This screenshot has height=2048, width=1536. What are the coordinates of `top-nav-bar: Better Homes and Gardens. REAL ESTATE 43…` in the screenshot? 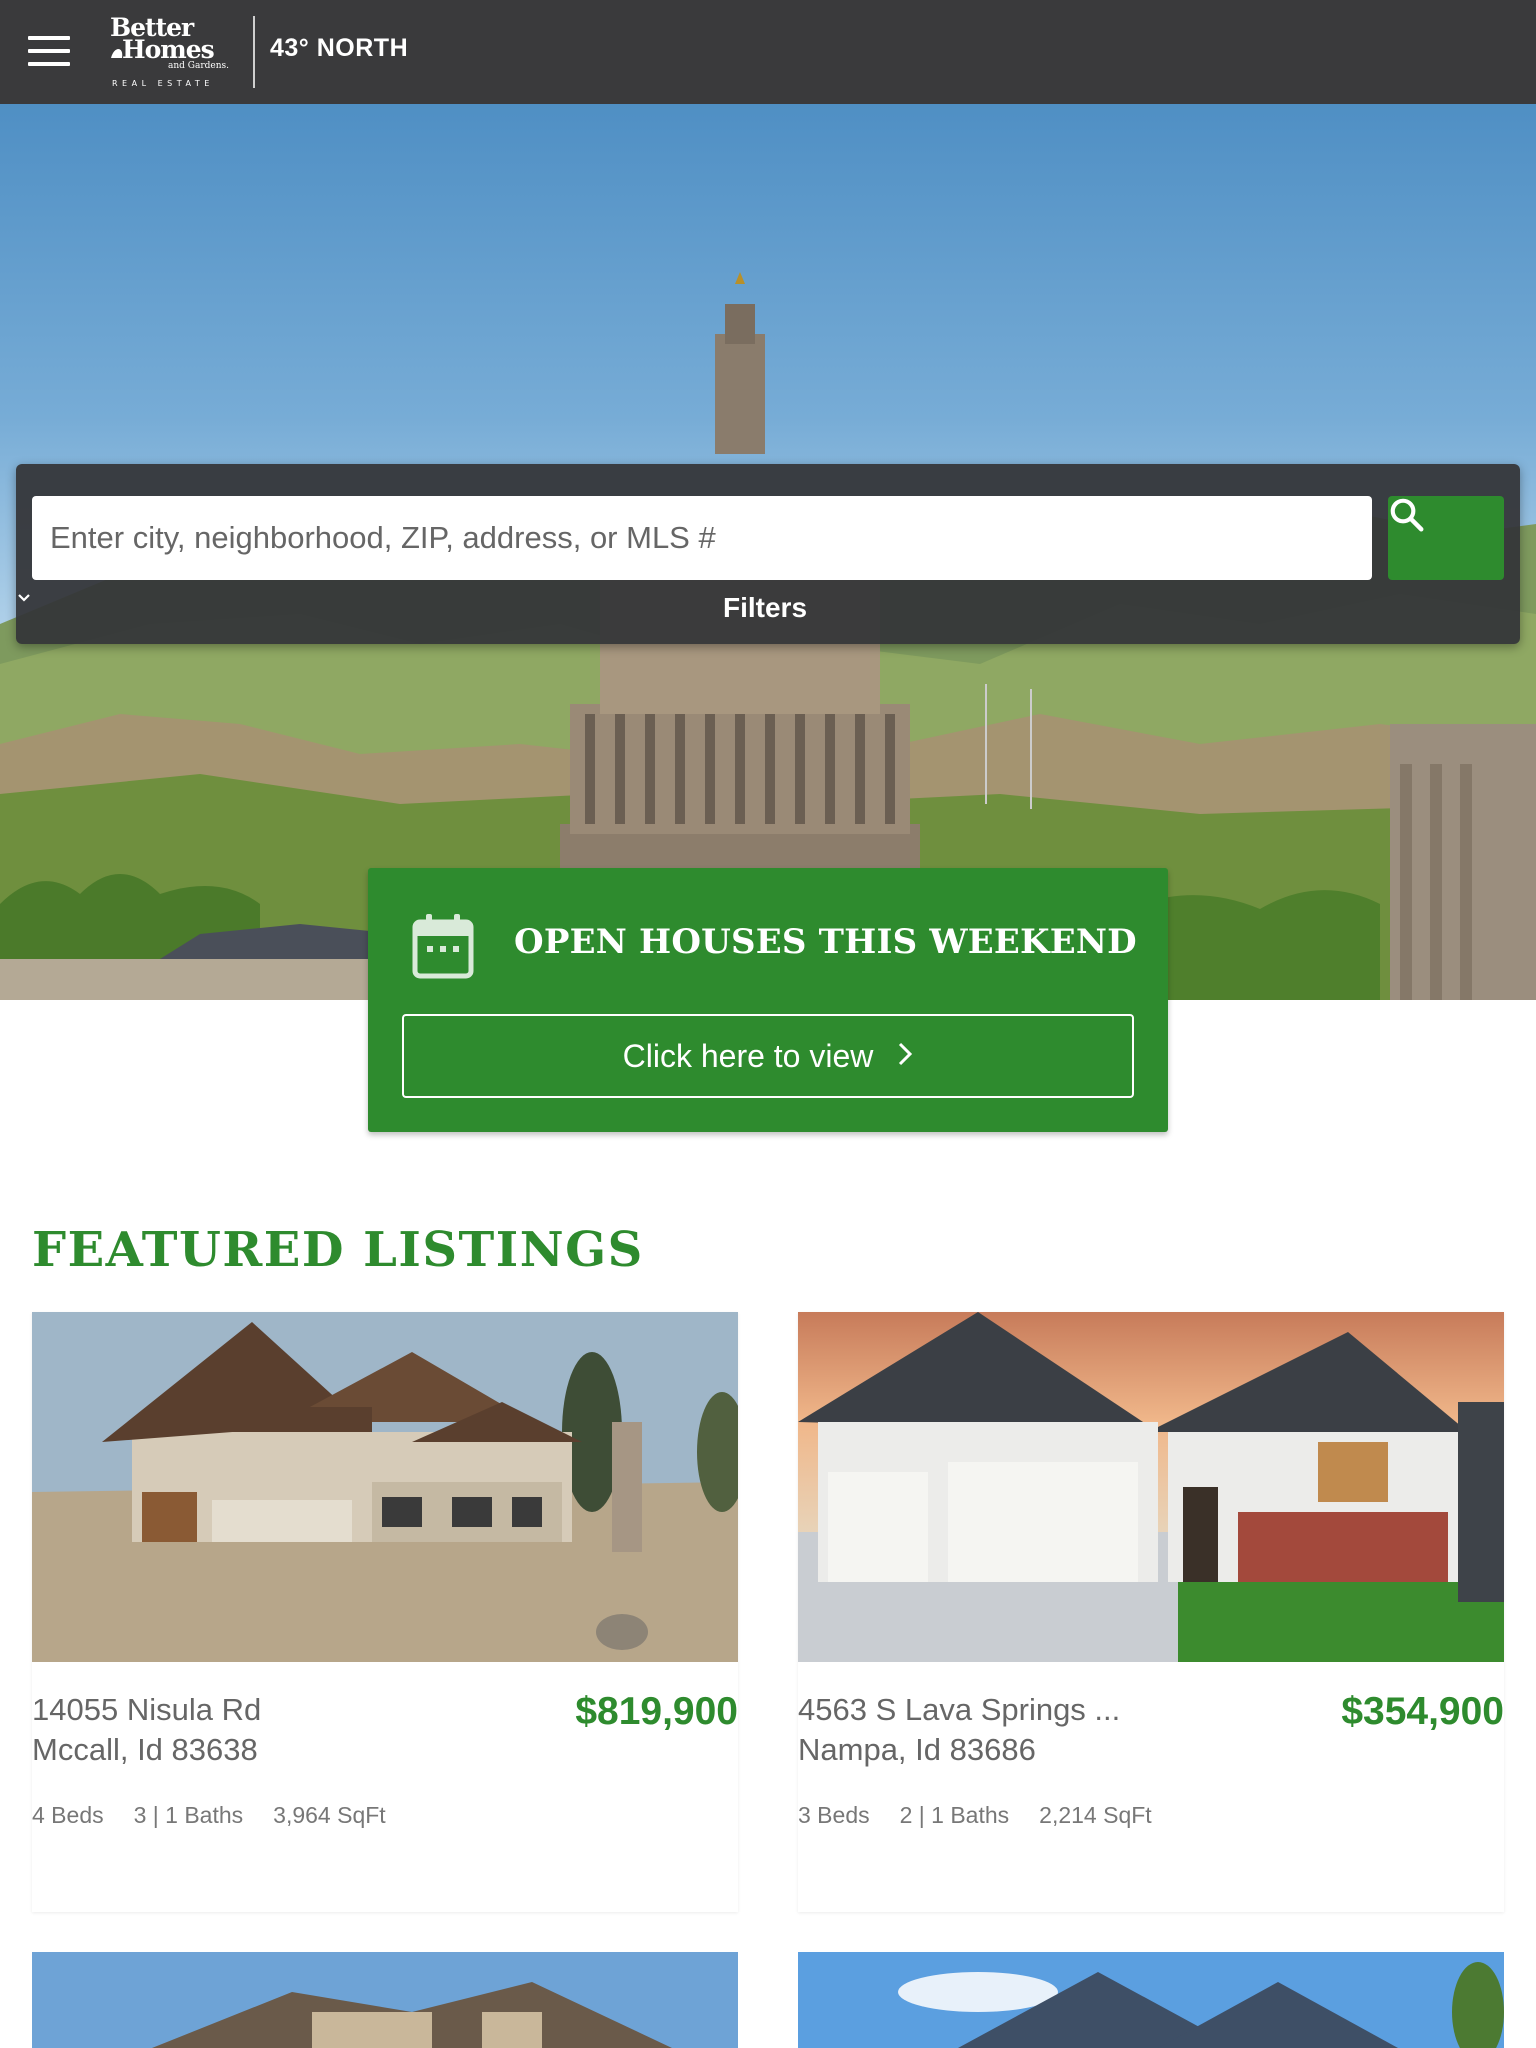 It's located at (768, 52).